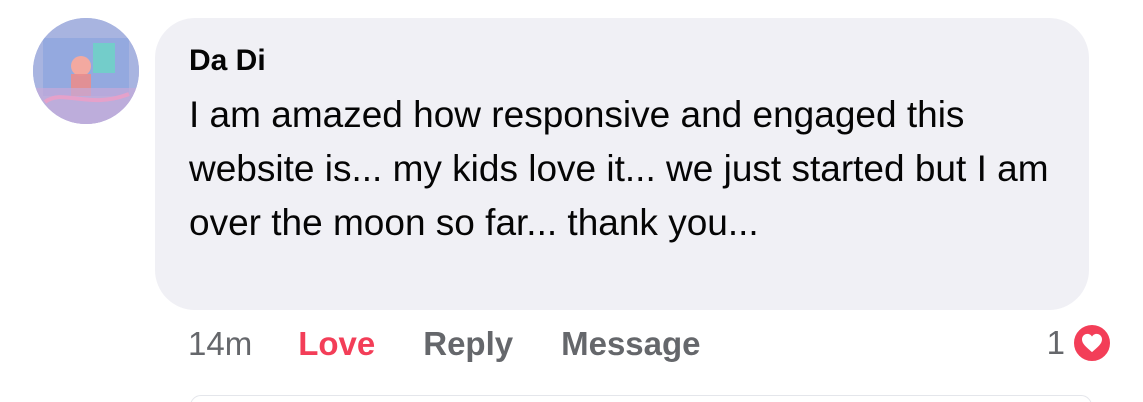  What do you see at coordinates (220, 344) in the screenshot?
I see `comment-timestamp: 14m` at bounding box center [220, 344].